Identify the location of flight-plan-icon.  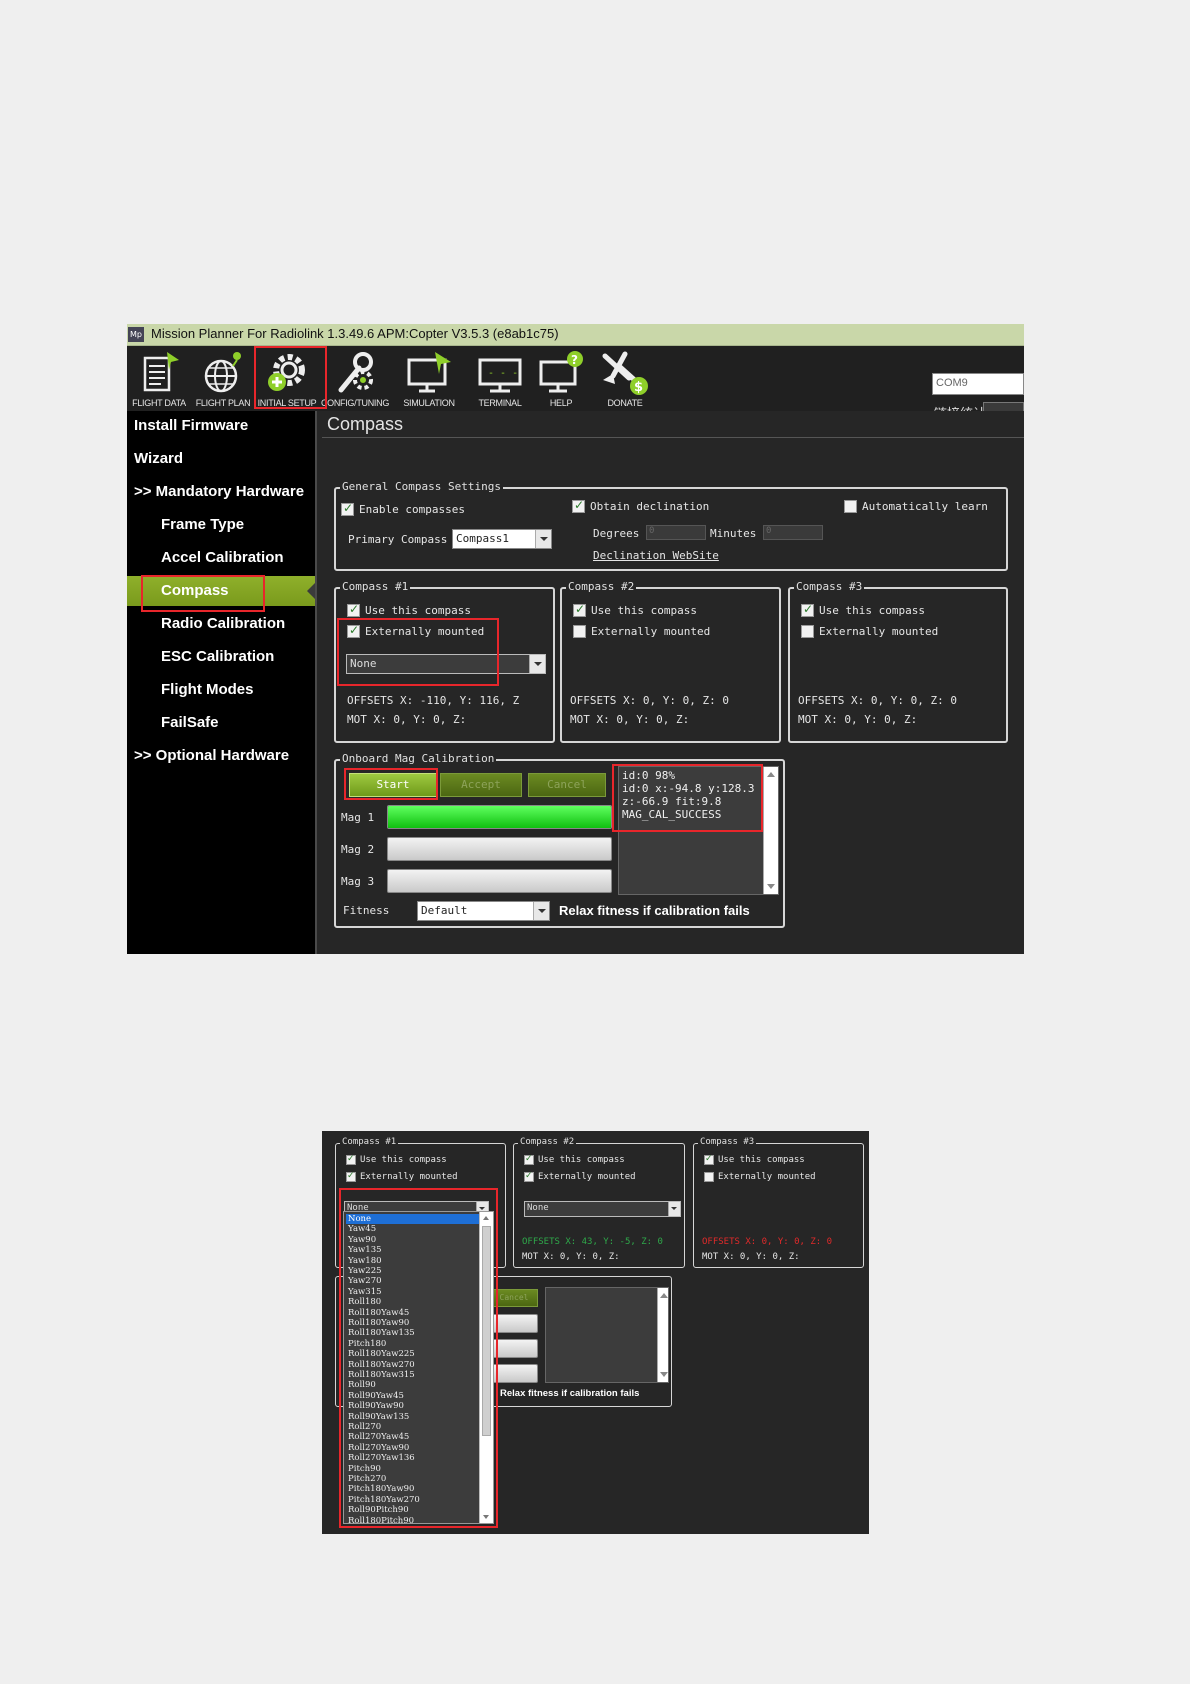
(222, 372).